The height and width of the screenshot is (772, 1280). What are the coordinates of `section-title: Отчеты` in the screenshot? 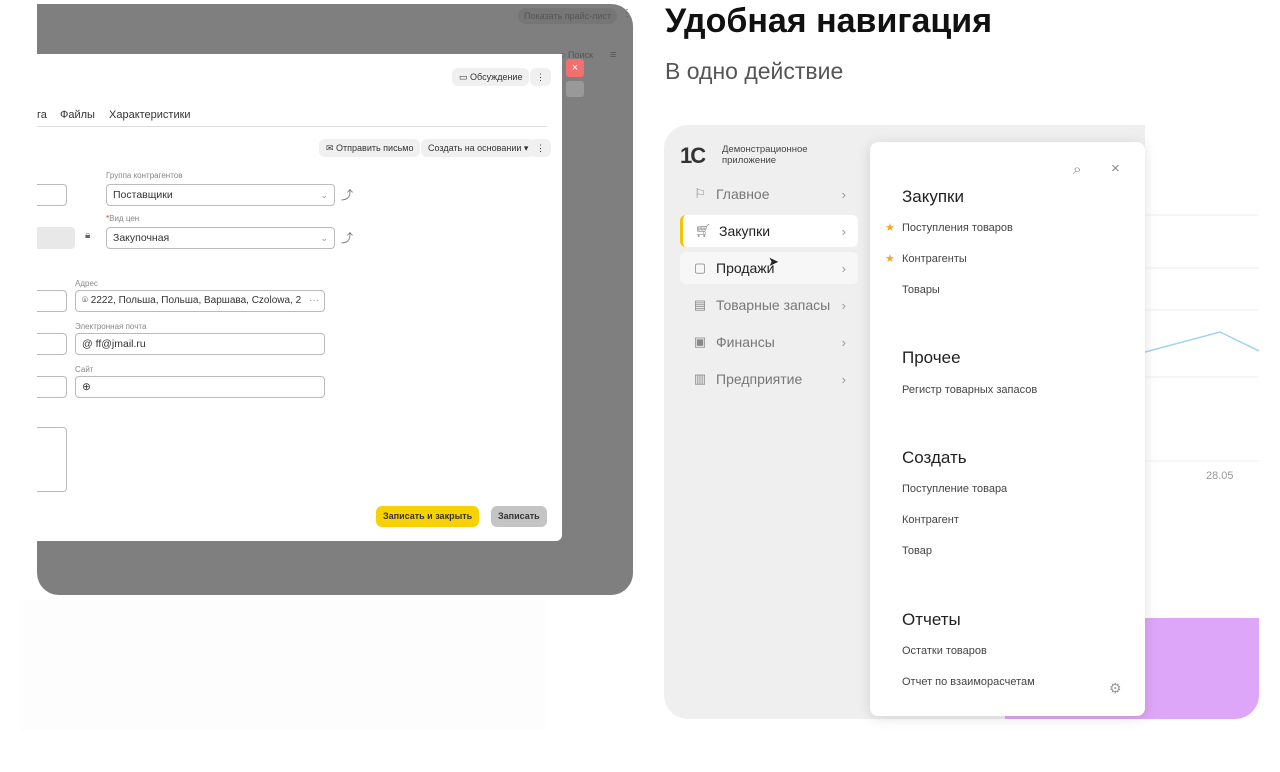 It's located at (931, 619).